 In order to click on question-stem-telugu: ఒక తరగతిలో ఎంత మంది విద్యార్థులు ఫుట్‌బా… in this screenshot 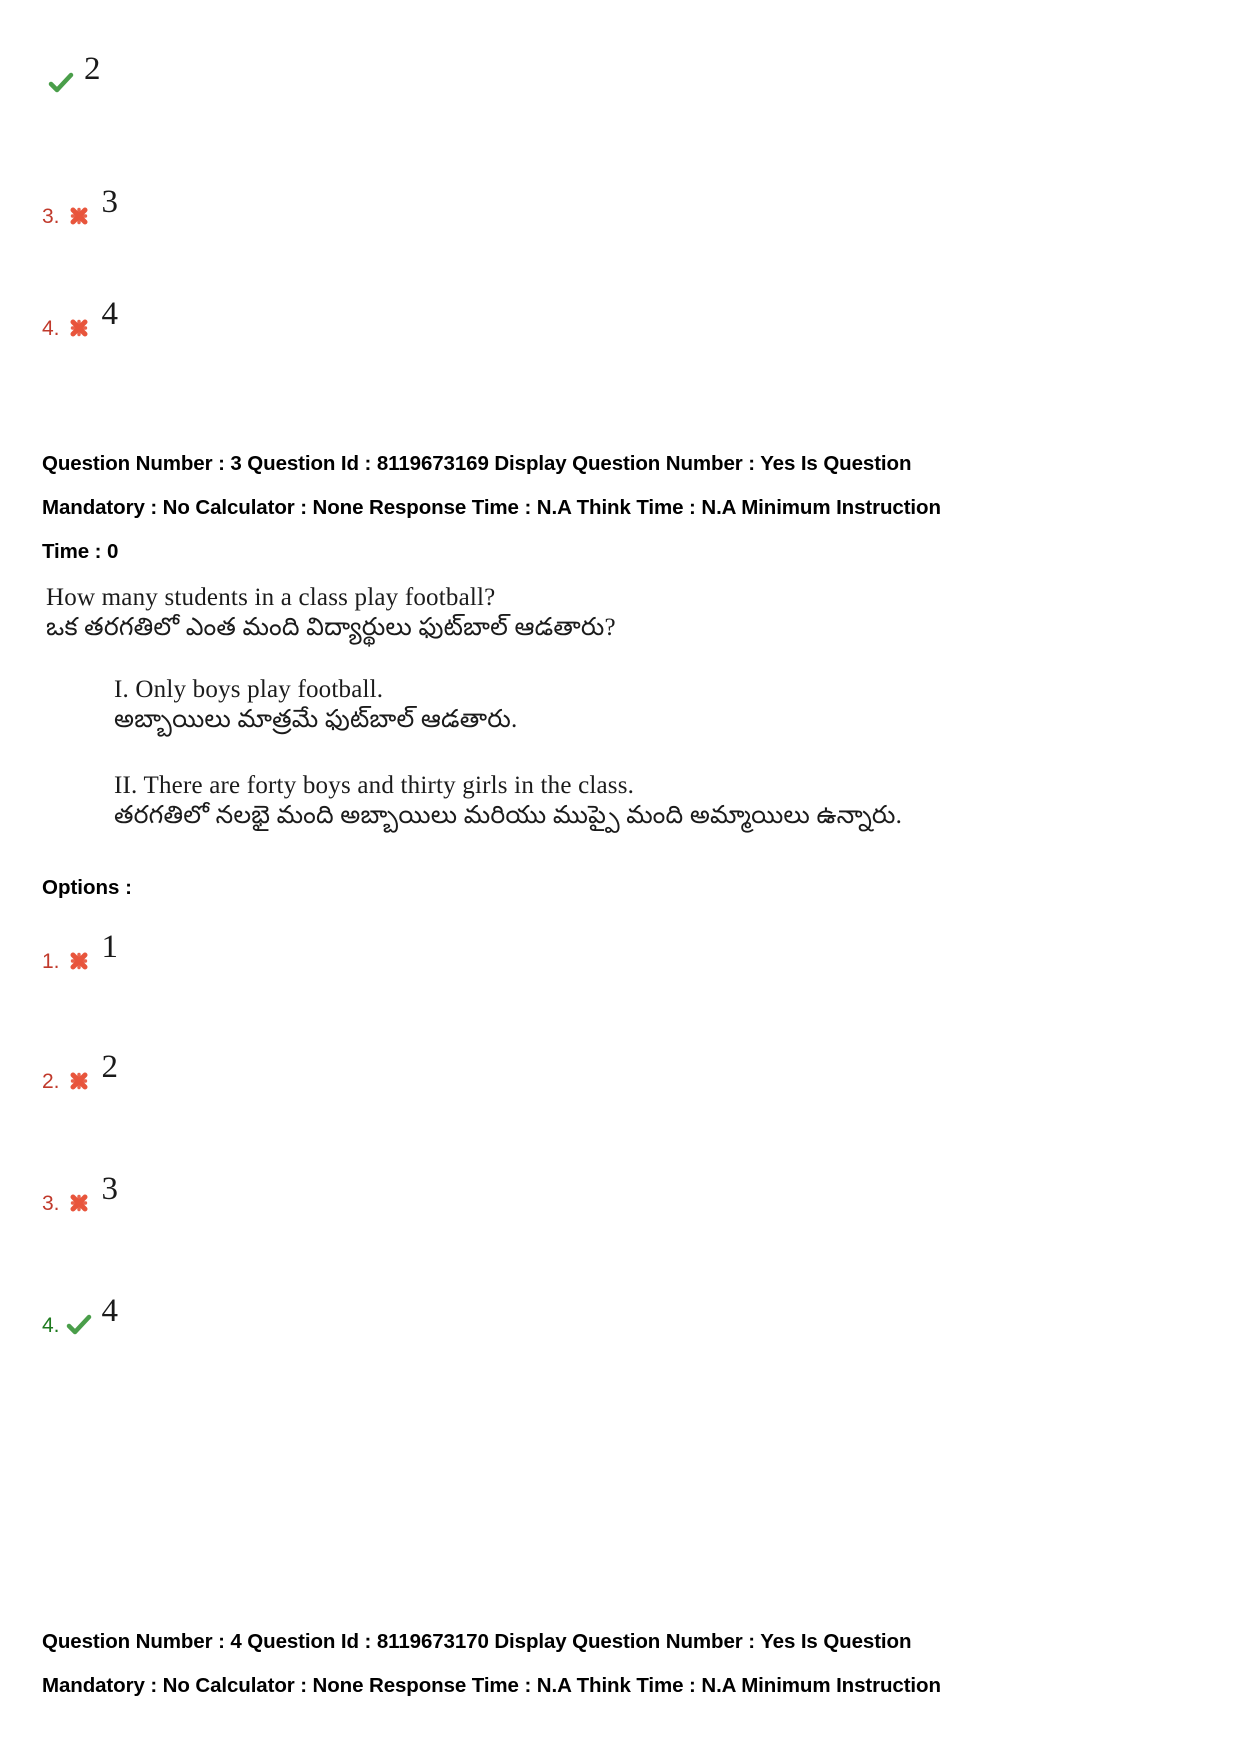, I will do `click(331, 627)`.